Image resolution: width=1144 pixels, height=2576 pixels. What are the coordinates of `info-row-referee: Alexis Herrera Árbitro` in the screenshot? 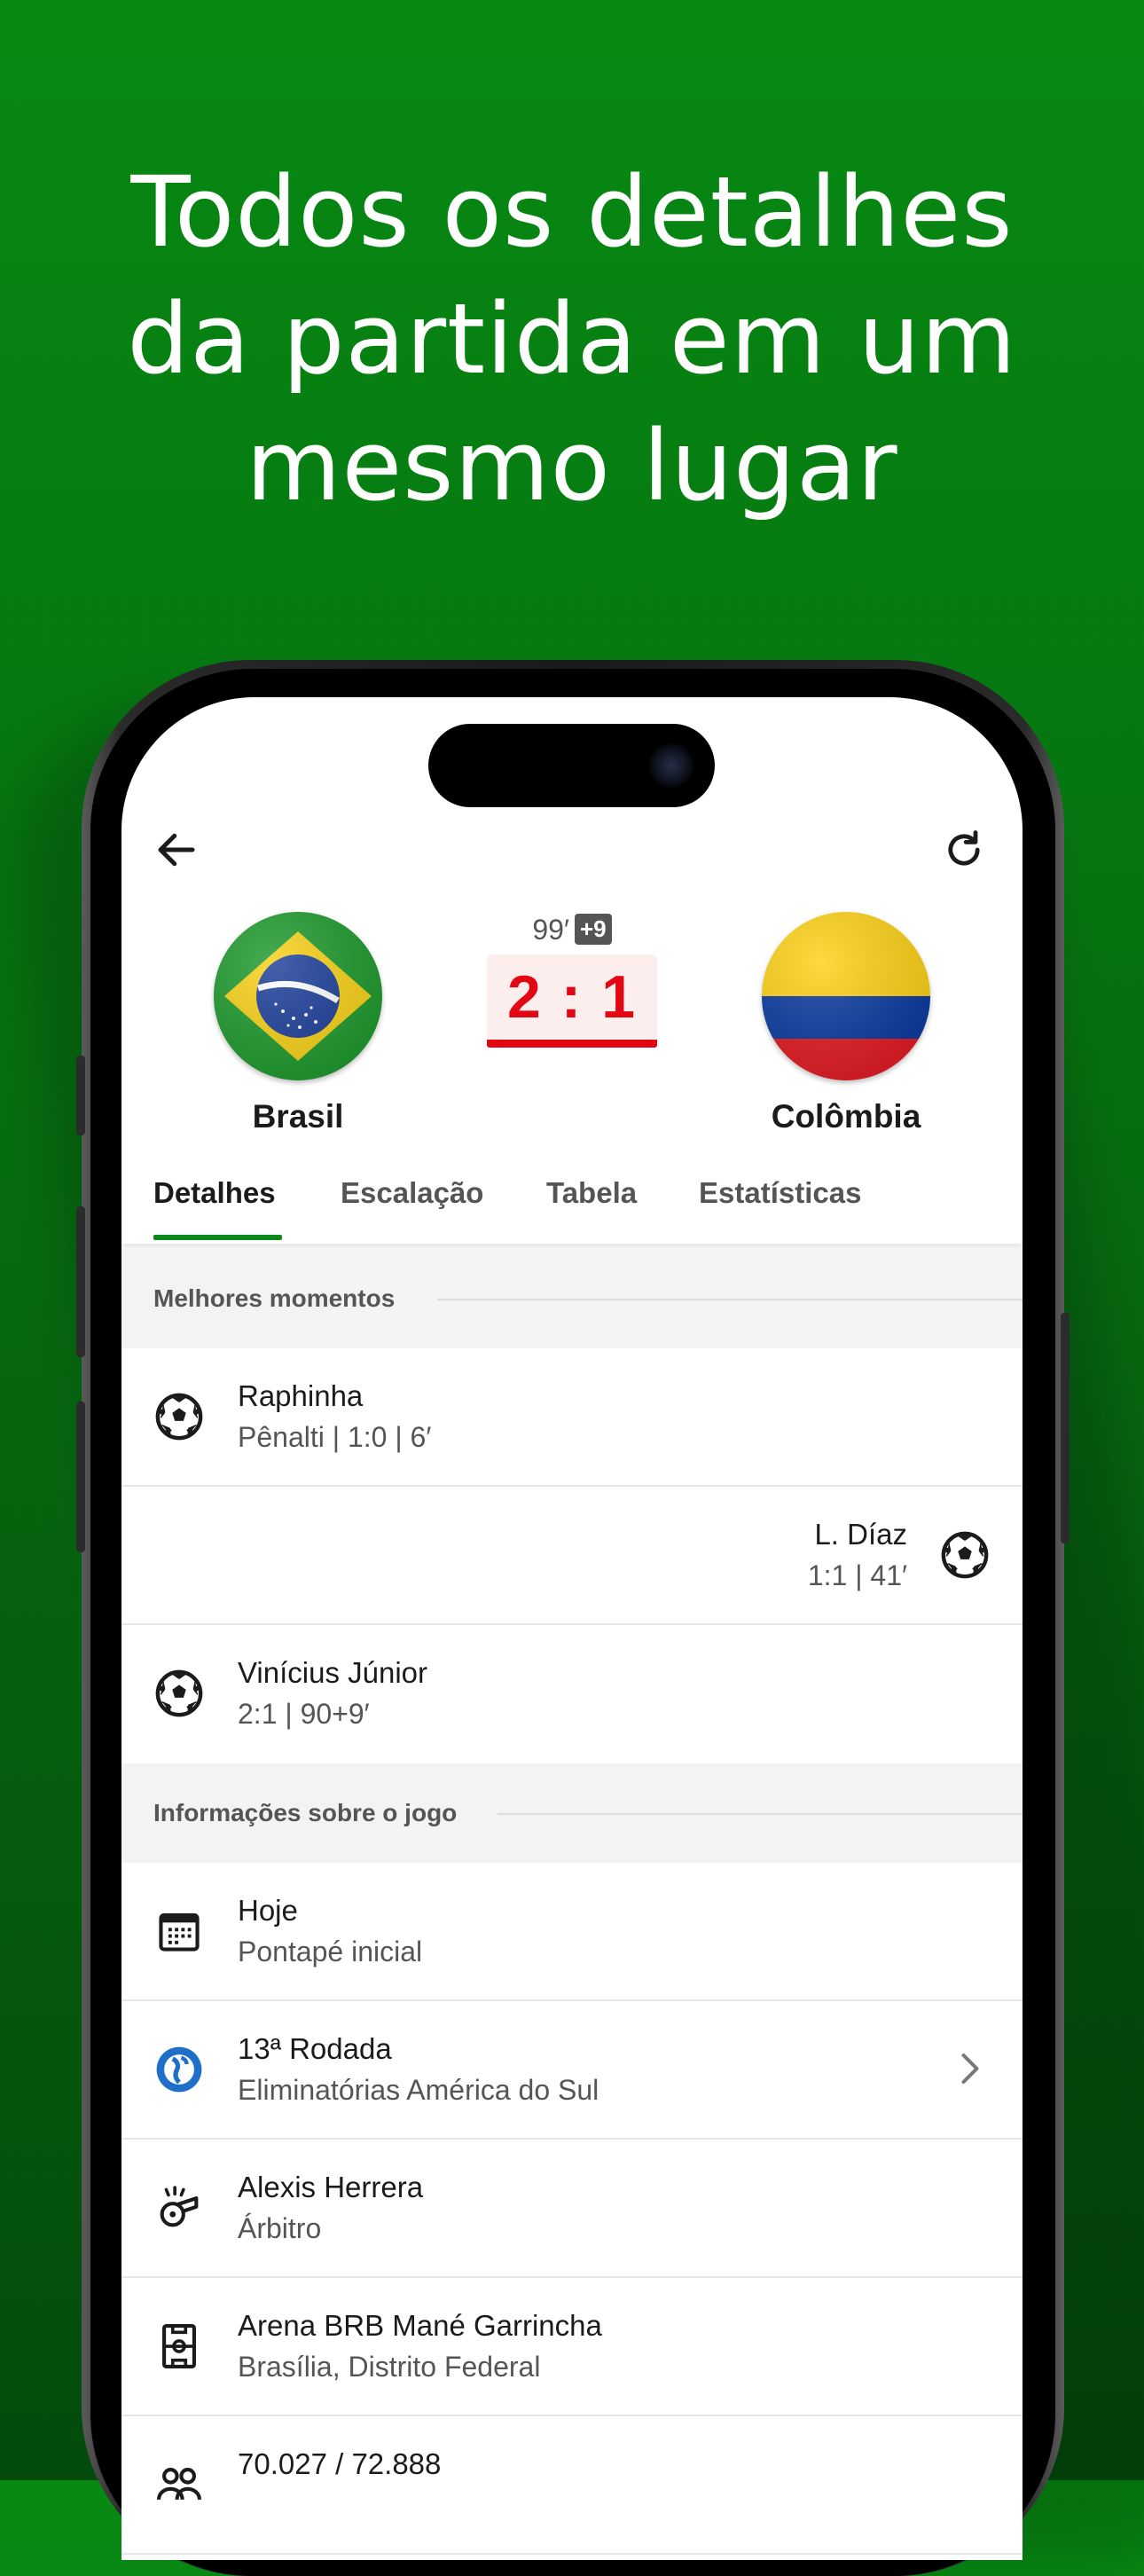 It's located at (572, 2209).